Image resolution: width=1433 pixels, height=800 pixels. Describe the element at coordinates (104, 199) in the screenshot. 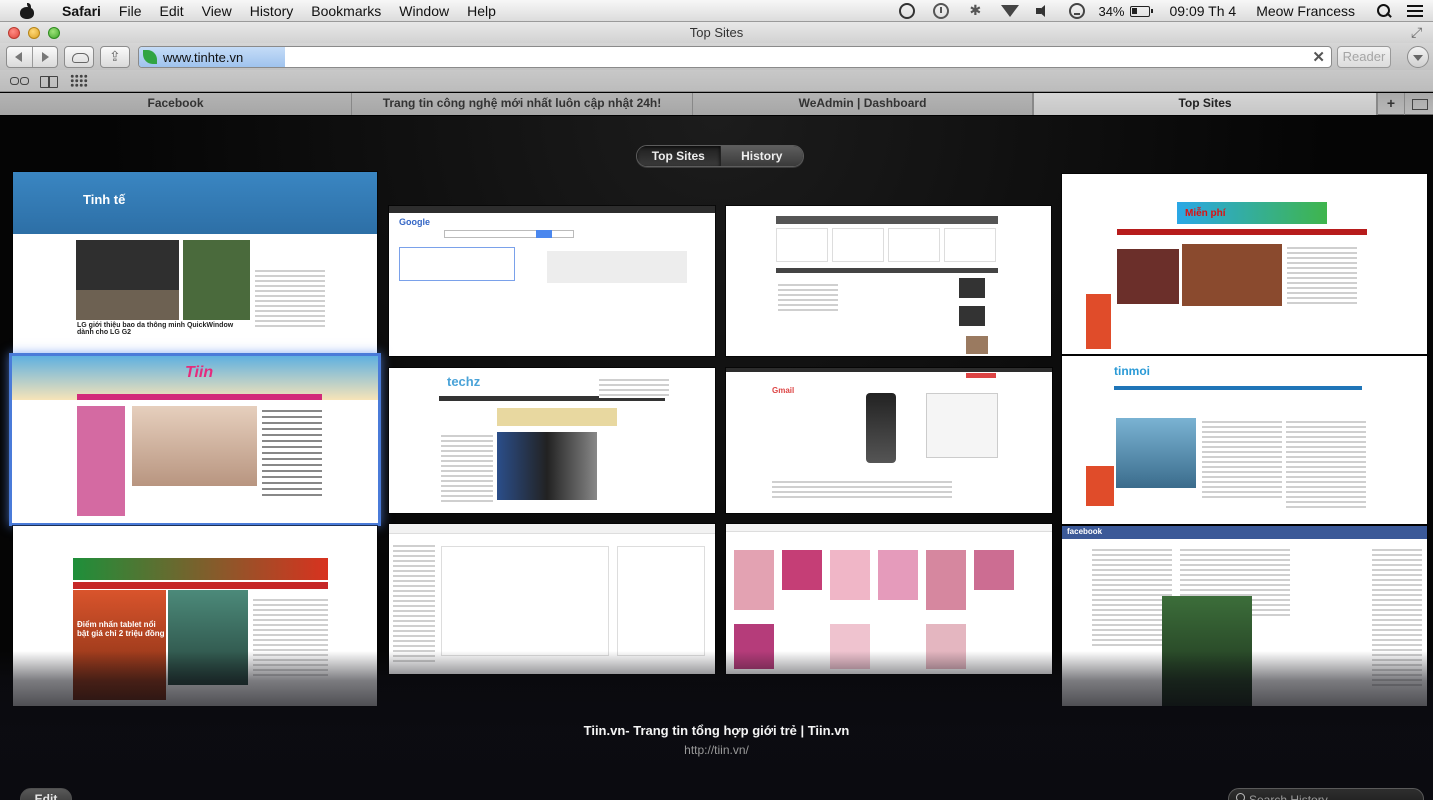

I see `thumbnail-tinhte-logo: Tinh tế` at that location.